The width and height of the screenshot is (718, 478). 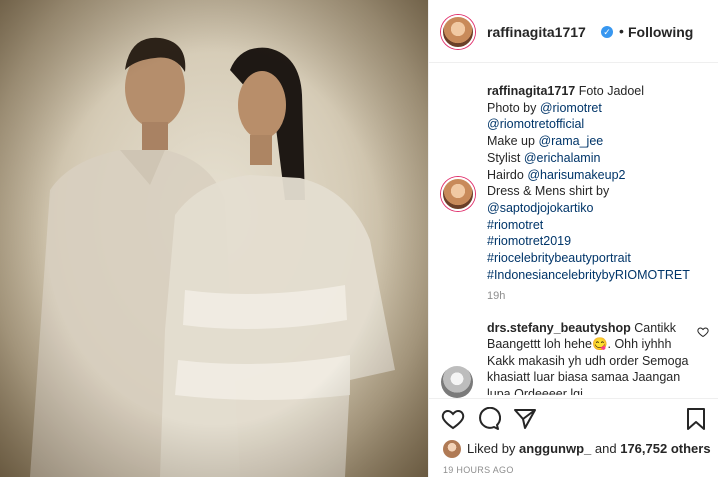 I want to click on liker-username: anggunwp_, so click(x=555, y=448).